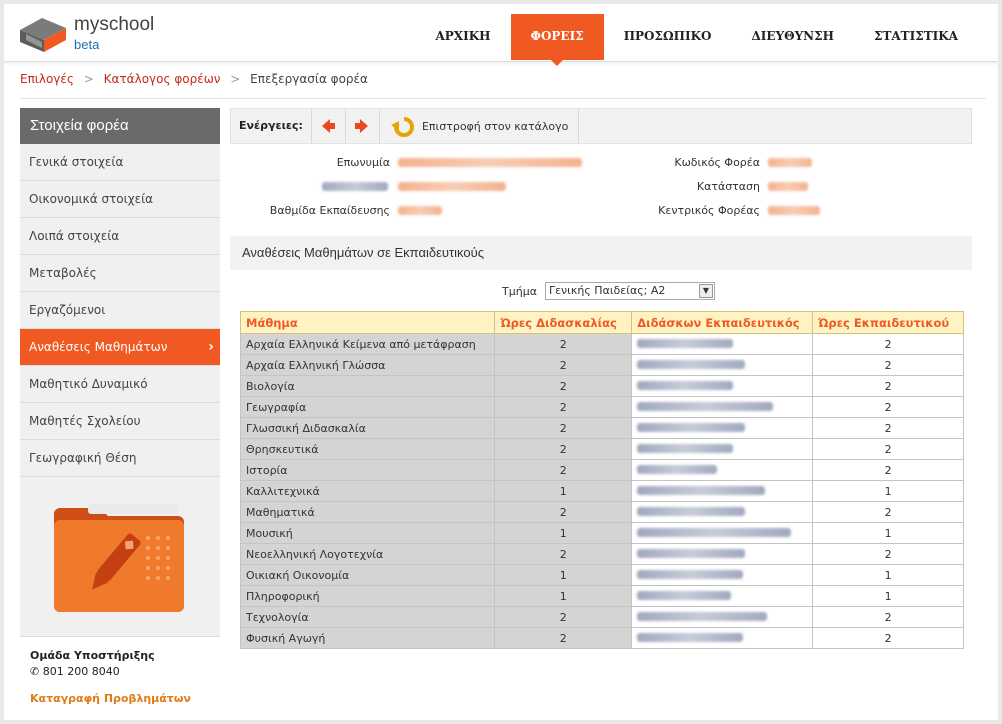  Describe the element at coordinates (367, 638) in the screenshot. I see `course-cell: Φυσική Αγωγή` at that location.